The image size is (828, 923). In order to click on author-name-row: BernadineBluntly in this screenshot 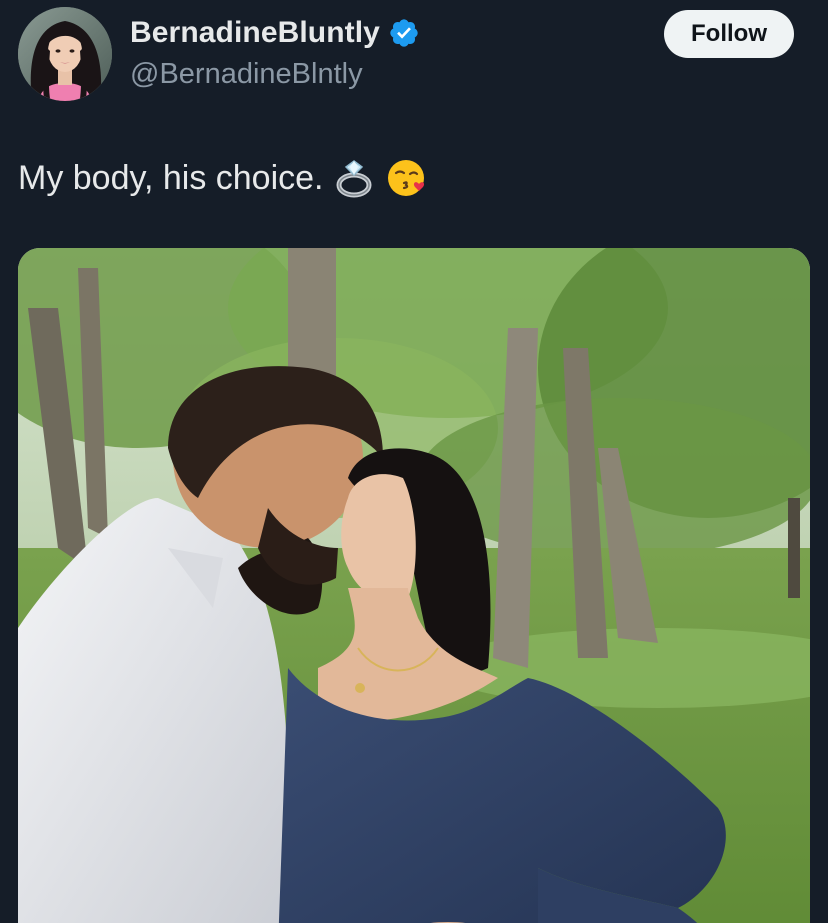, I will do `click(275, 33)`.